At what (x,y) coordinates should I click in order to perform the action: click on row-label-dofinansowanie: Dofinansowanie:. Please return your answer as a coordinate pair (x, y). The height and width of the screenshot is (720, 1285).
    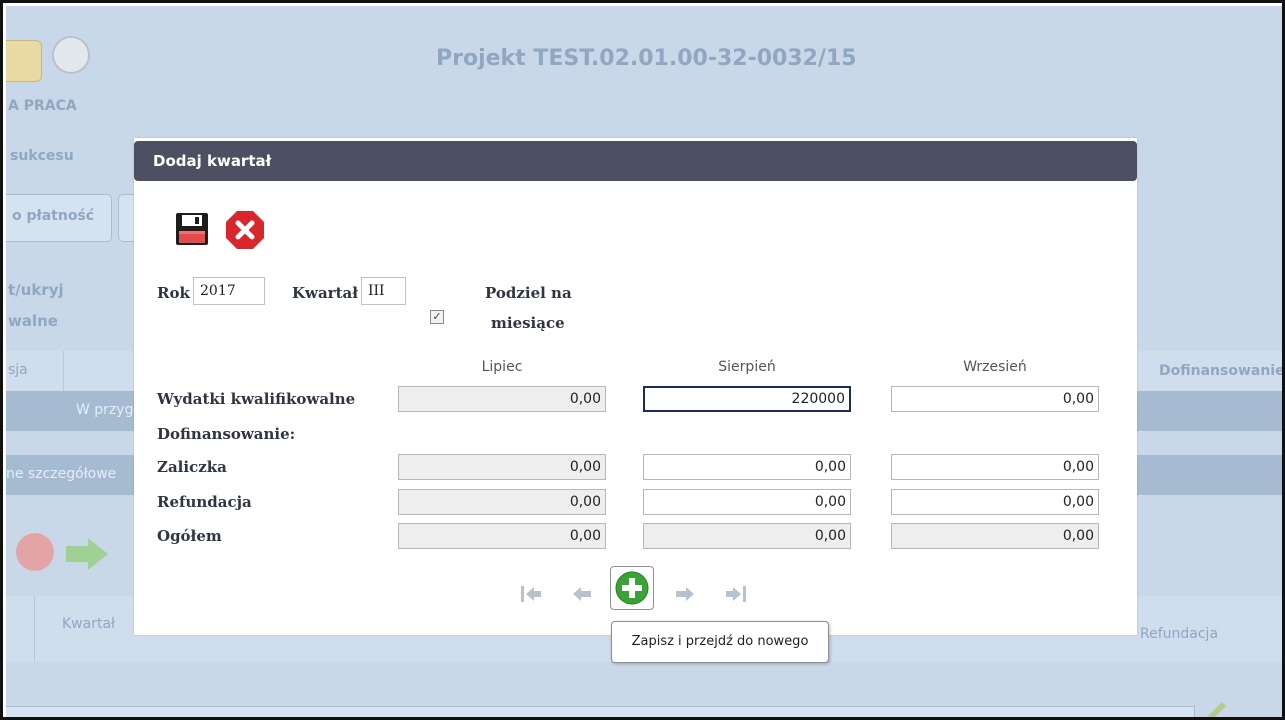
    Looking at the image, I should click on (226, 434).